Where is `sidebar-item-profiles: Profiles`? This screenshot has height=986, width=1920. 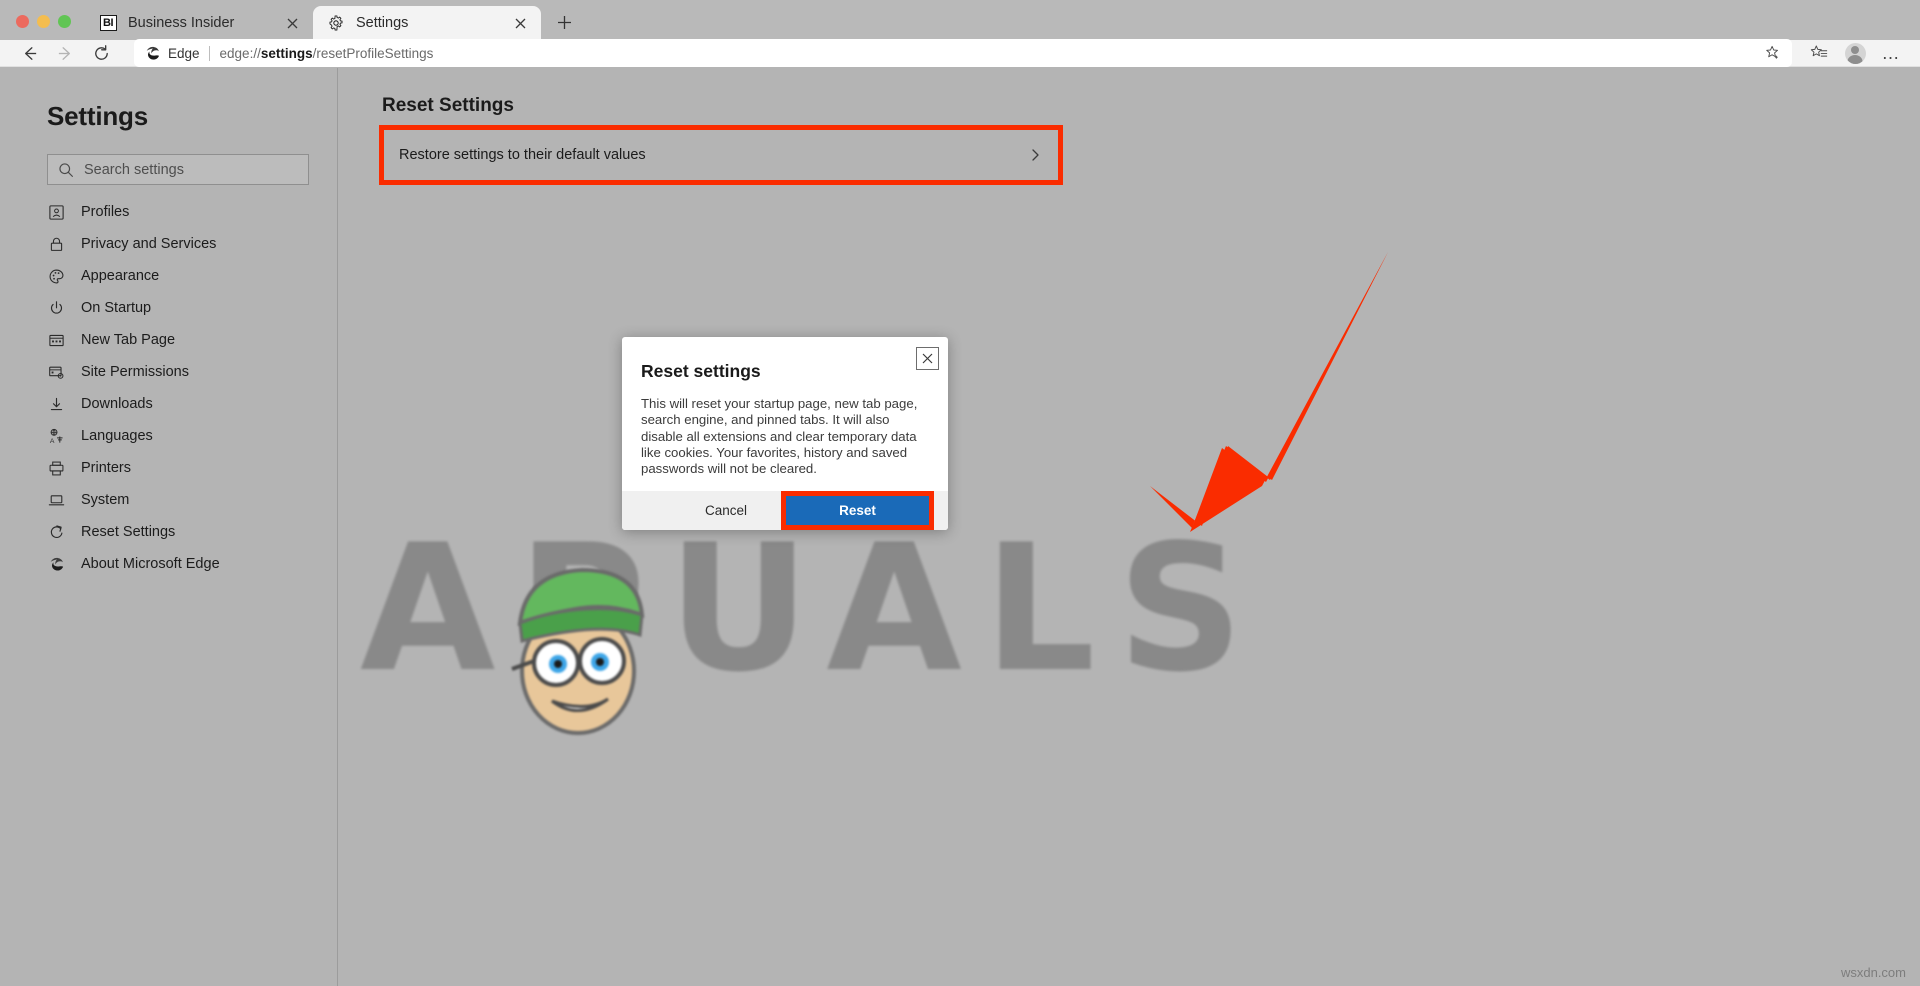 sidebar-item-profiles: Profiles is located at coordinates (168, 212).